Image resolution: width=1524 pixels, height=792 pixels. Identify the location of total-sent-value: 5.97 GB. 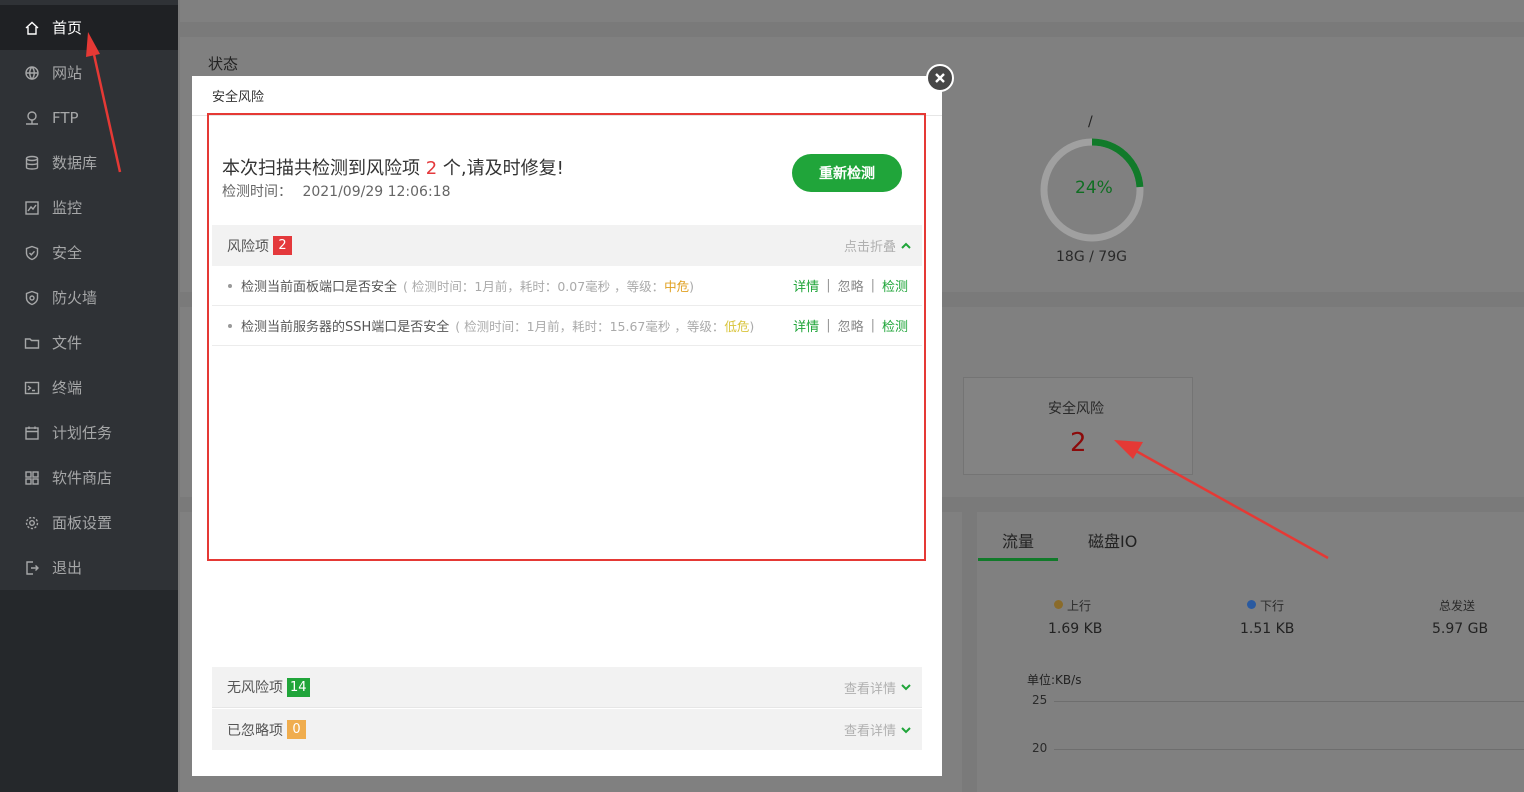
(1460, 629).